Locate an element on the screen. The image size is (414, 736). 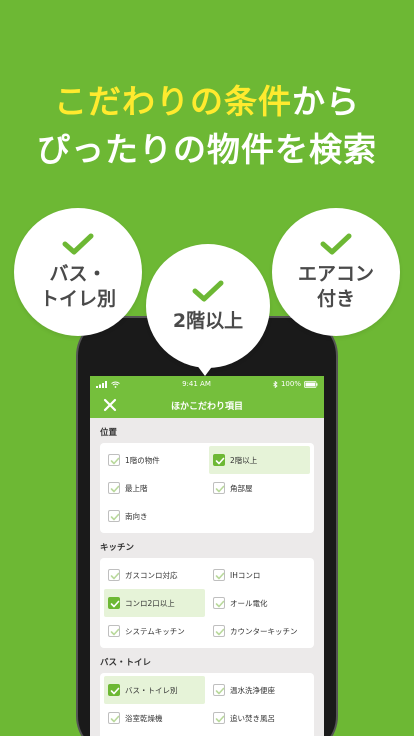
option-label: 南向き is located at coordinates (136, 516).